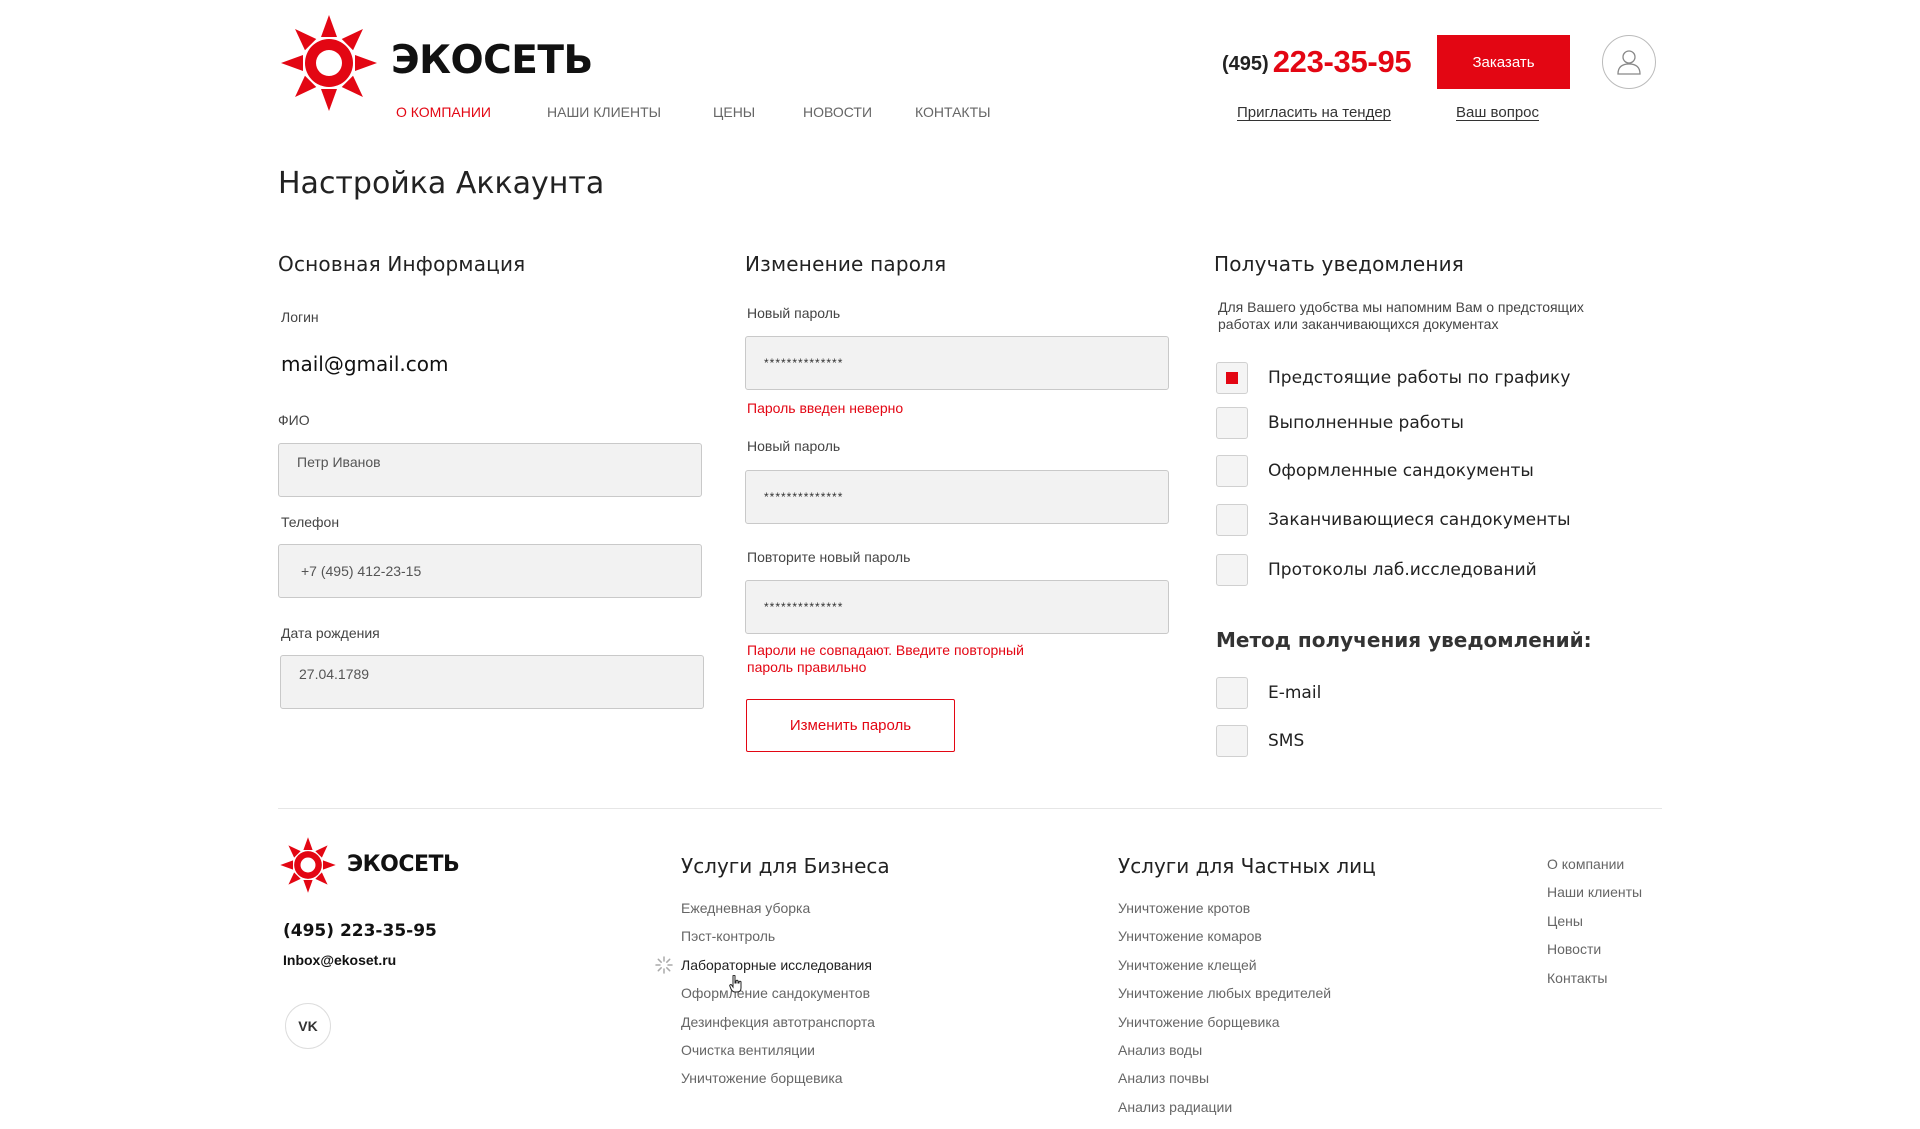 Image resolution: width=1920 pixels, height=1129 pixels. I want to click on footer-phone: (495) 223-35-95, so click(360, 931).